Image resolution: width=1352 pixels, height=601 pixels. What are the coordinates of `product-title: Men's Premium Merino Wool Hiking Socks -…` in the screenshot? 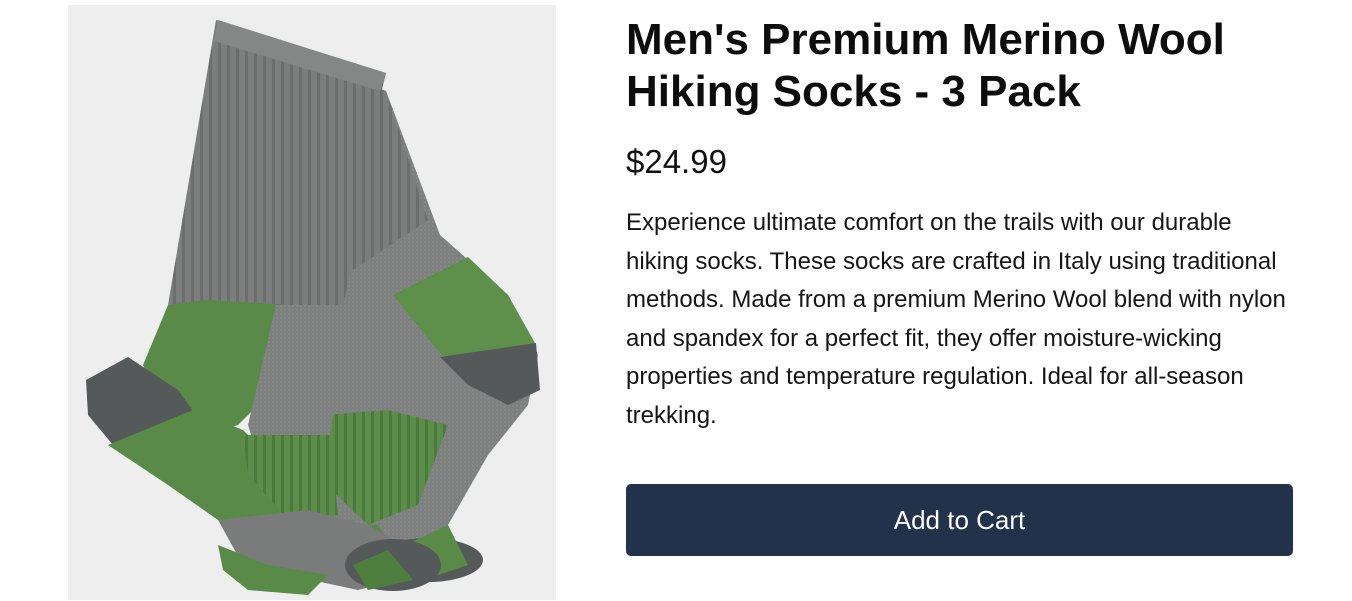 It's located at (925, 65).